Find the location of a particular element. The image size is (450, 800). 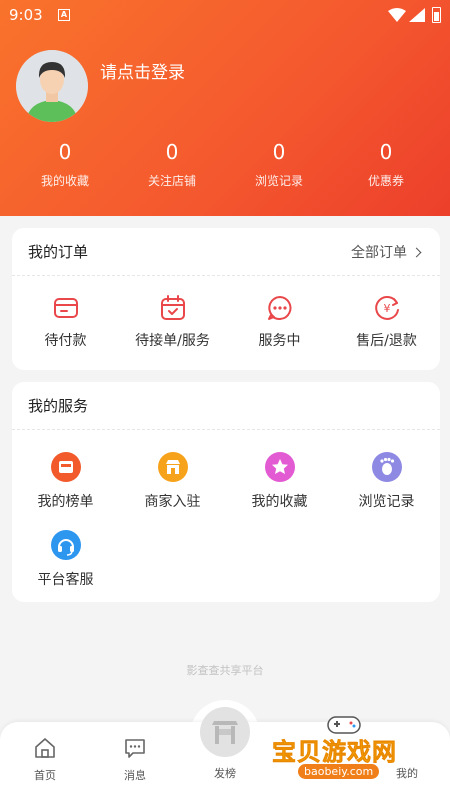

service-label: 商家入驻 is located at coordinates (172, 502).